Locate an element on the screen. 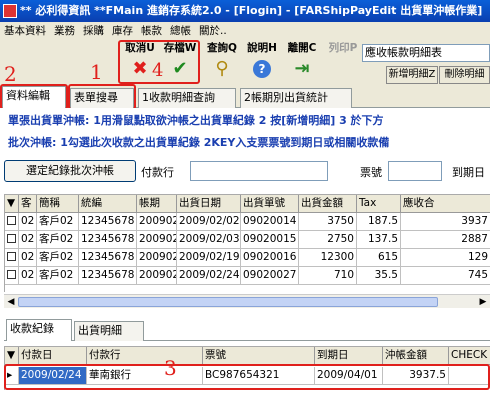  help-button: 說明H ? is located at coordinates (262, 62).